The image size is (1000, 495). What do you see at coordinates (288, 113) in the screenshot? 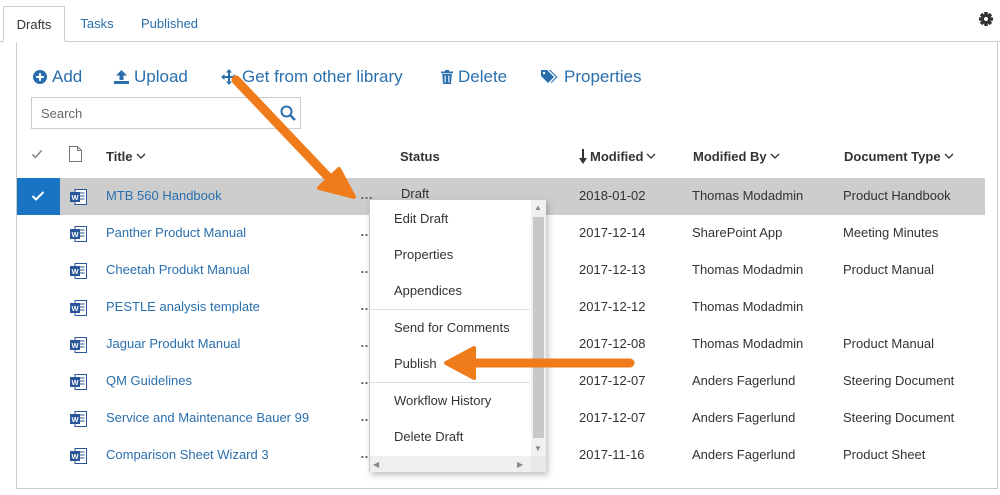
I see `search-icon` at bounding box center [288, 113].